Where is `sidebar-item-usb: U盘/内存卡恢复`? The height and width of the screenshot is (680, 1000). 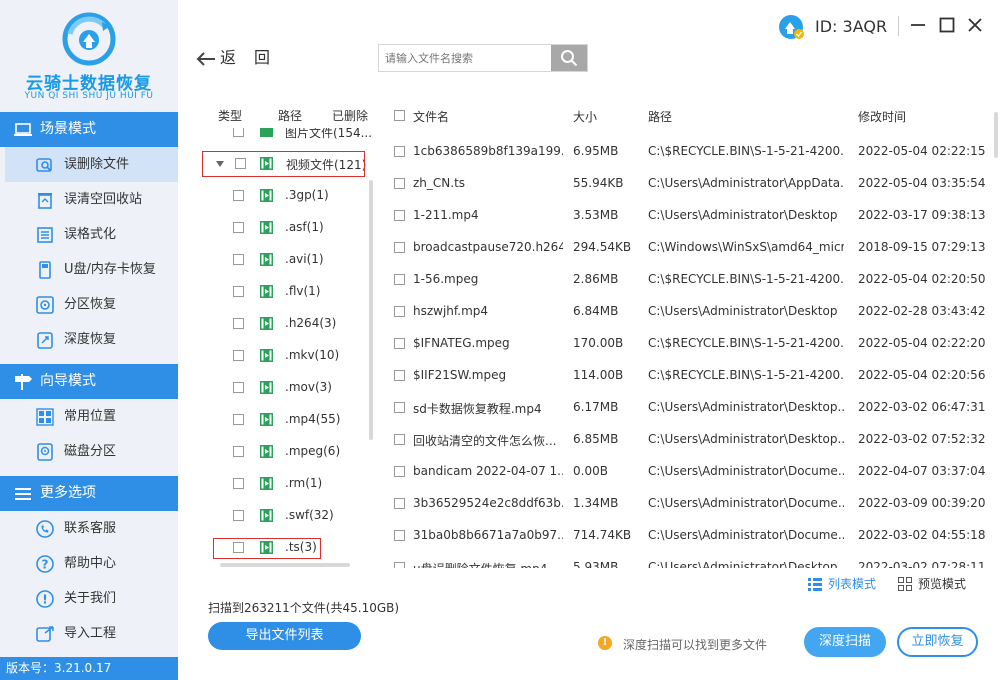
sidebar-item-usb: U盘/内存卡恢复 is located at coordinates (89, 269).